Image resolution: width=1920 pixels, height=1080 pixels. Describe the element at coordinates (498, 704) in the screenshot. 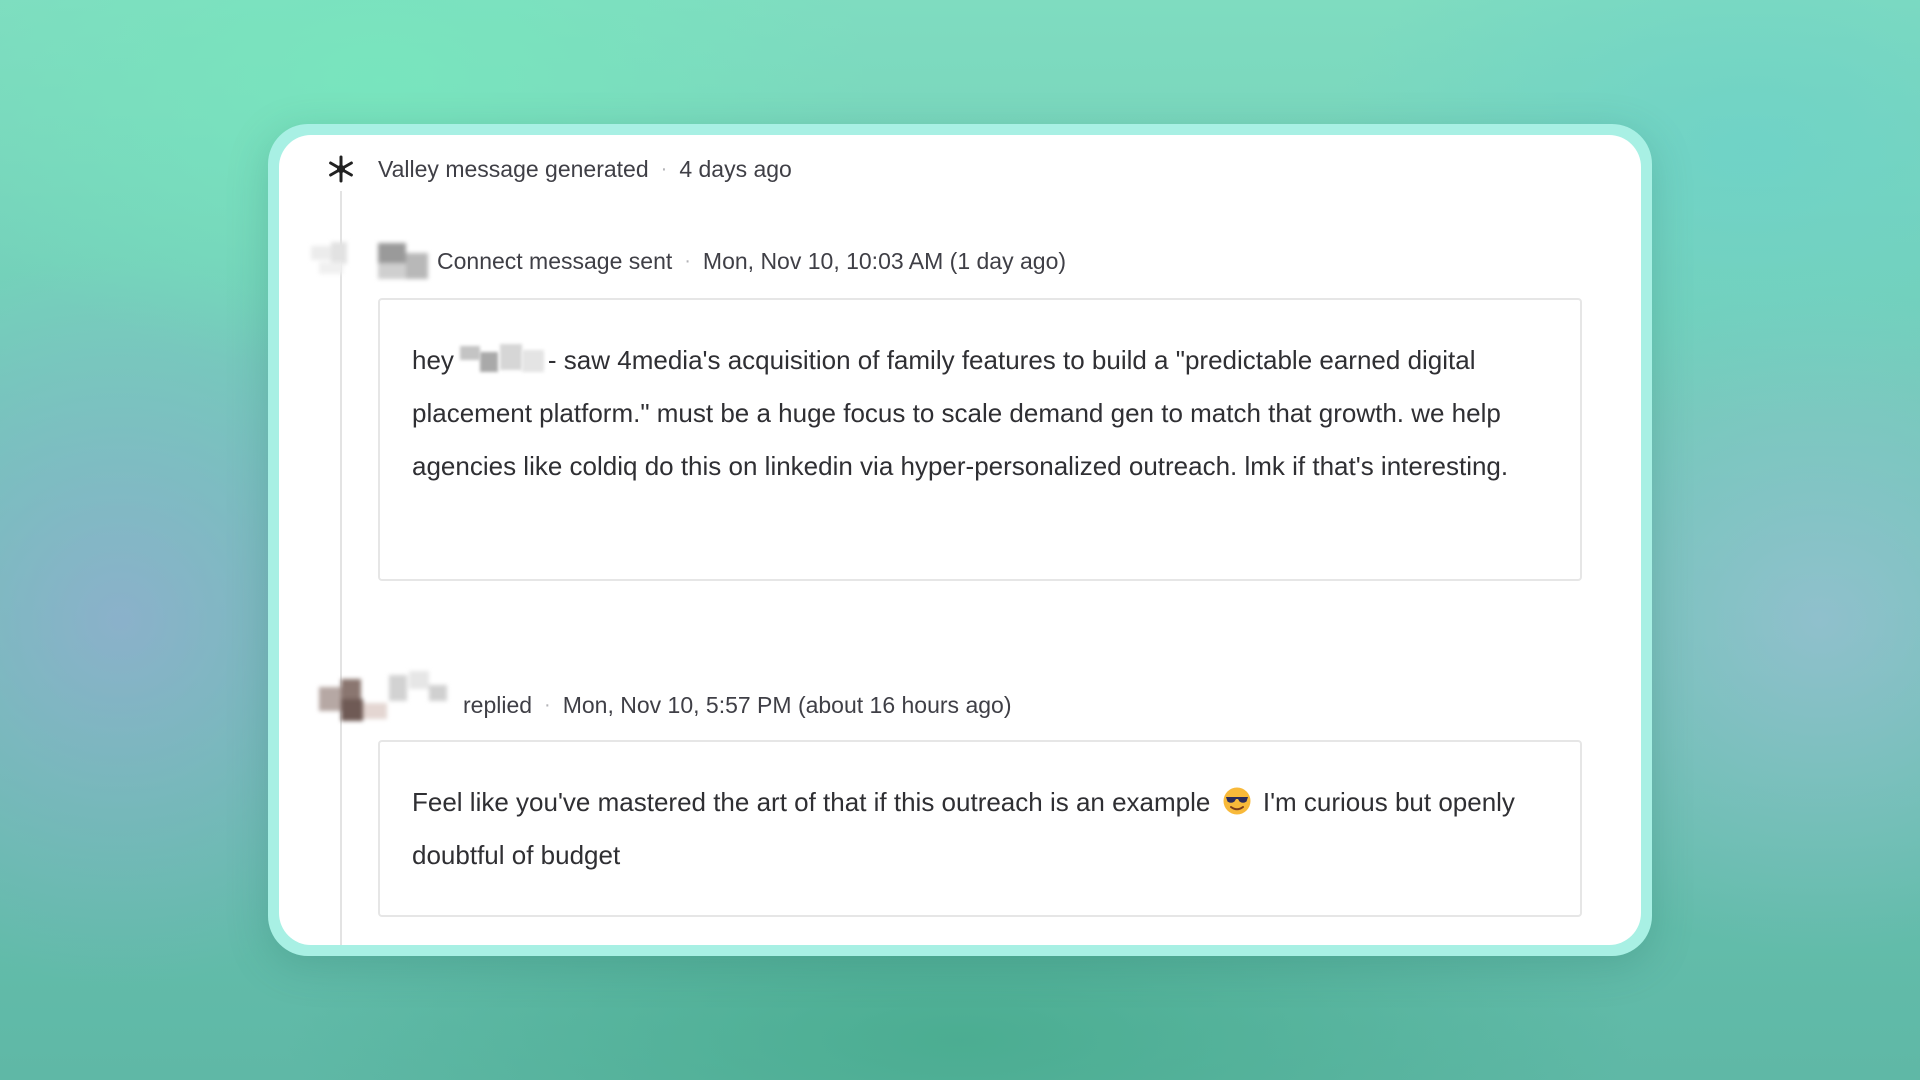

I see `event-label: replied` at that location.